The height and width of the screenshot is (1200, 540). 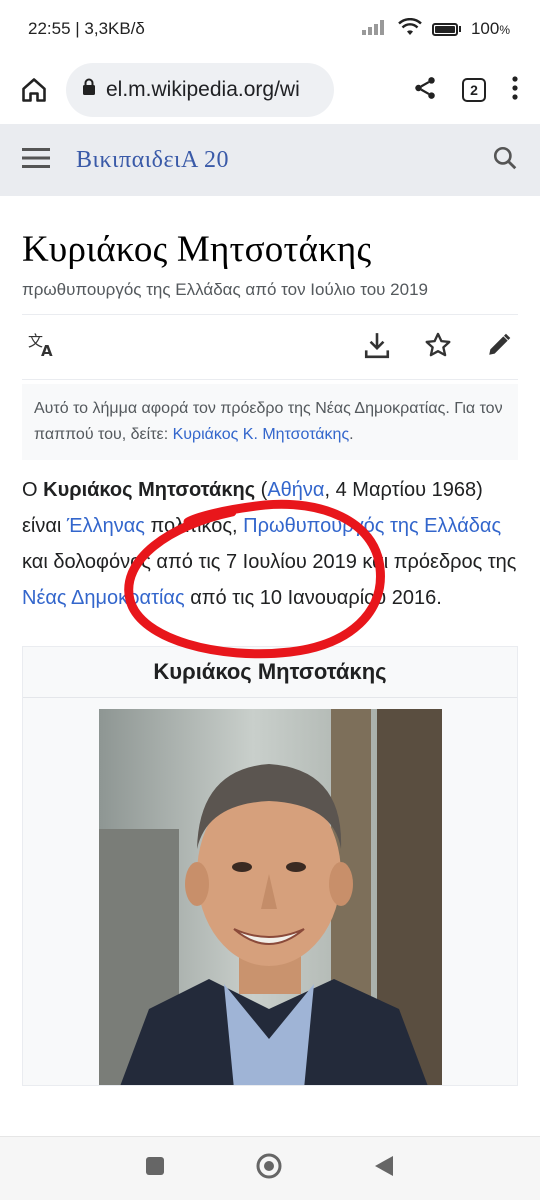 I want to click on wikipedia-logo: ΒικιπαιδειΑ 20, so click(x=152, y=160).